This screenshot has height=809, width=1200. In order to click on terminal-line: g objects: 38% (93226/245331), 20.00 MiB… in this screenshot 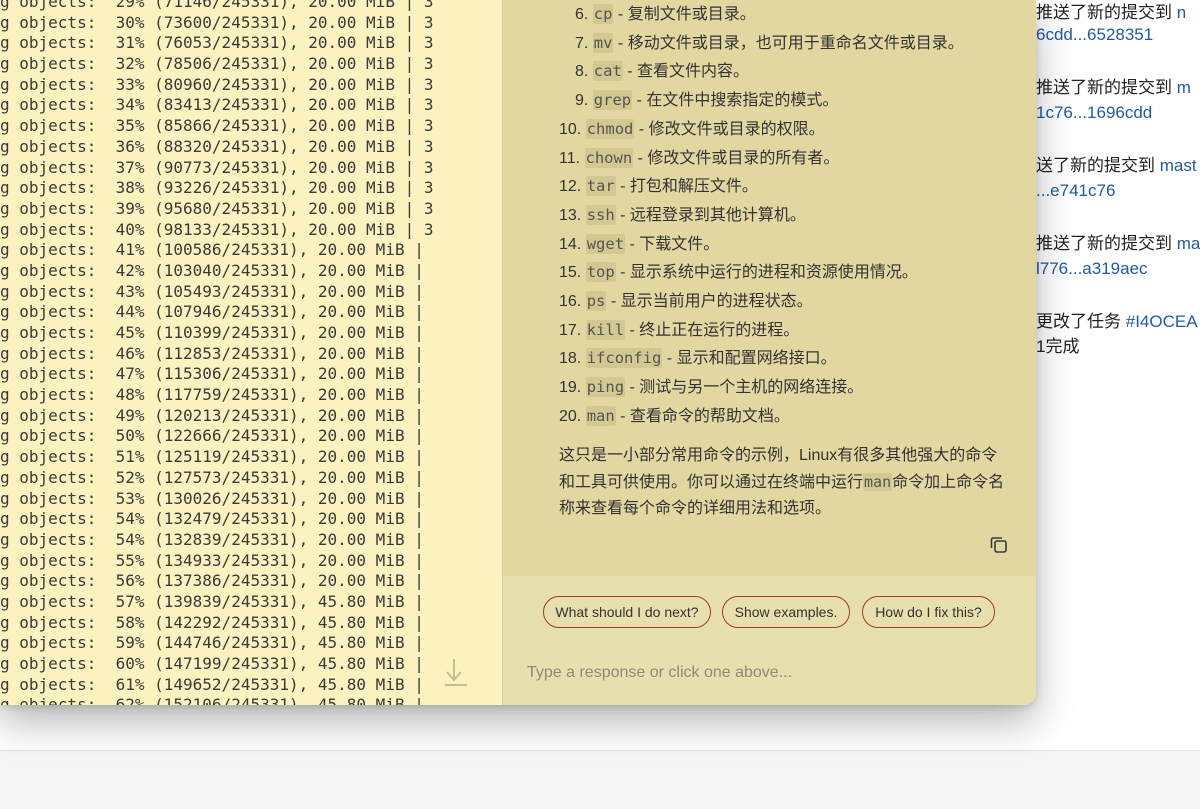, I will do `click(217, 188)`.